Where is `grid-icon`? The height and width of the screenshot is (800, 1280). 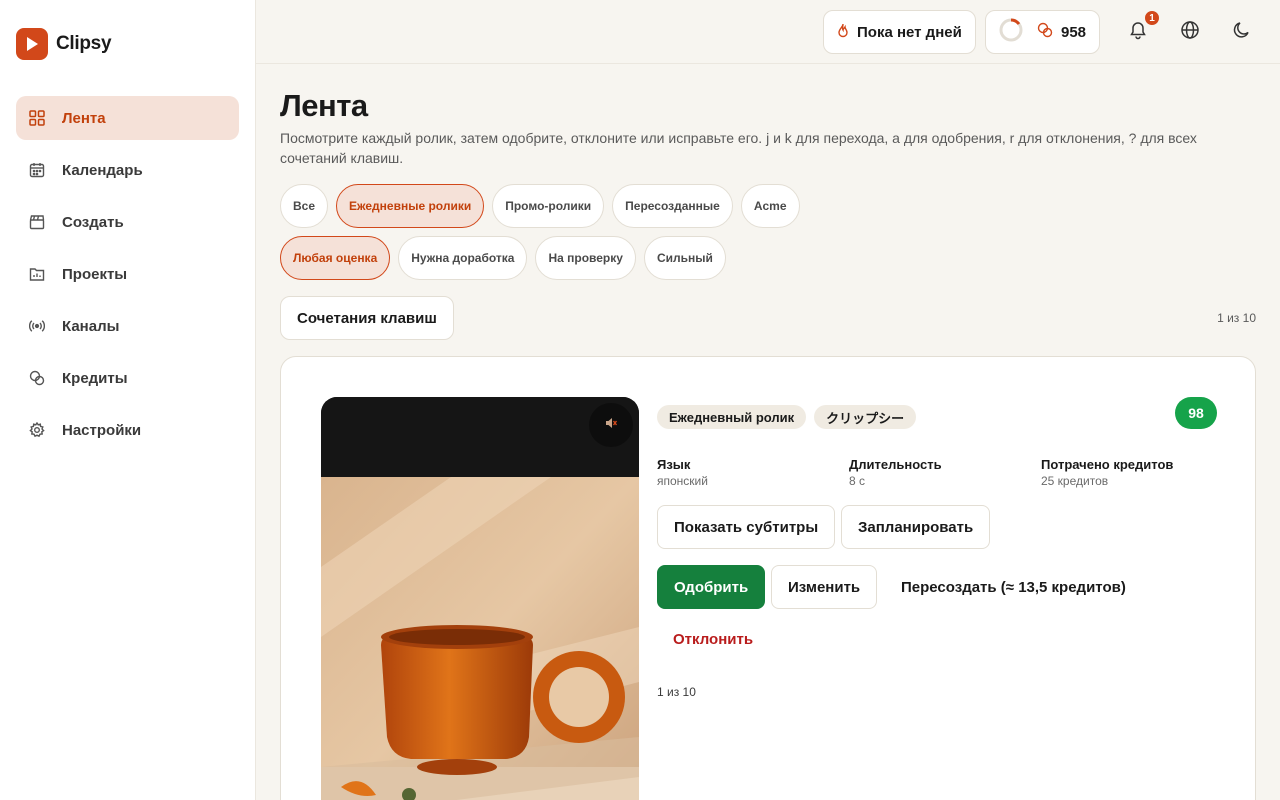
grid-icon is located at coordinates (37, 118).